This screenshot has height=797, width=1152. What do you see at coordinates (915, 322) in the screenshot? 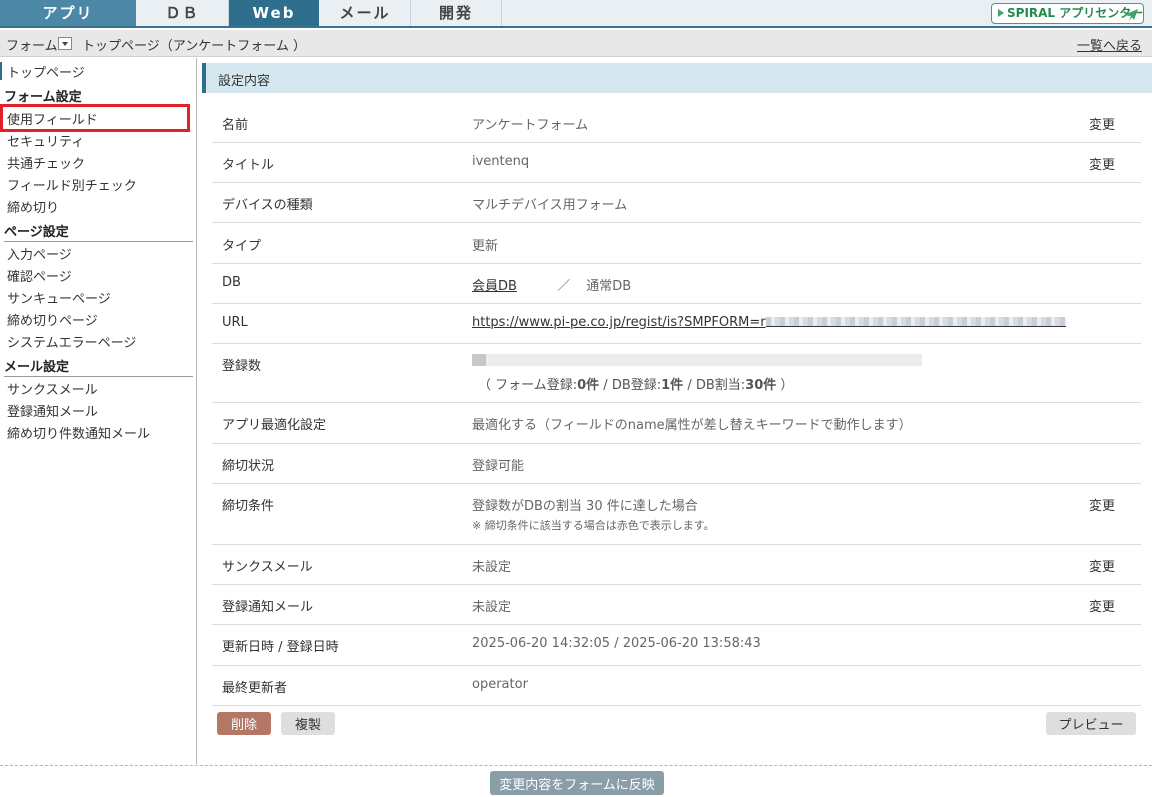
I see `redacted-url-part` at bounding box center [915, 322].